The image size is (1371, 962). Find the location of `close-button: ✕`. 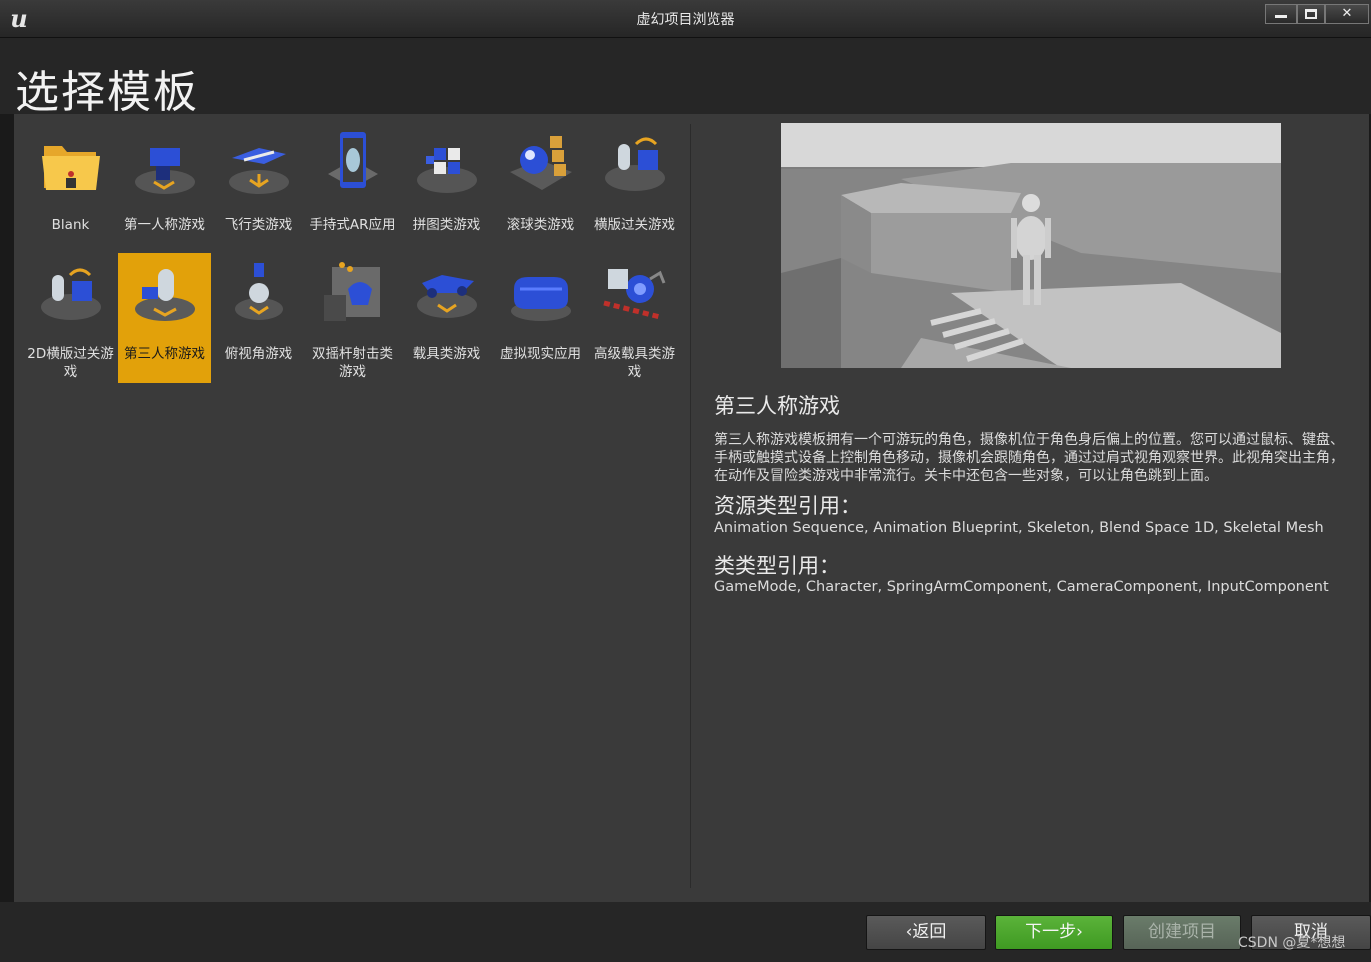

close-button: ✕ is located at coordinates (1347, 14).